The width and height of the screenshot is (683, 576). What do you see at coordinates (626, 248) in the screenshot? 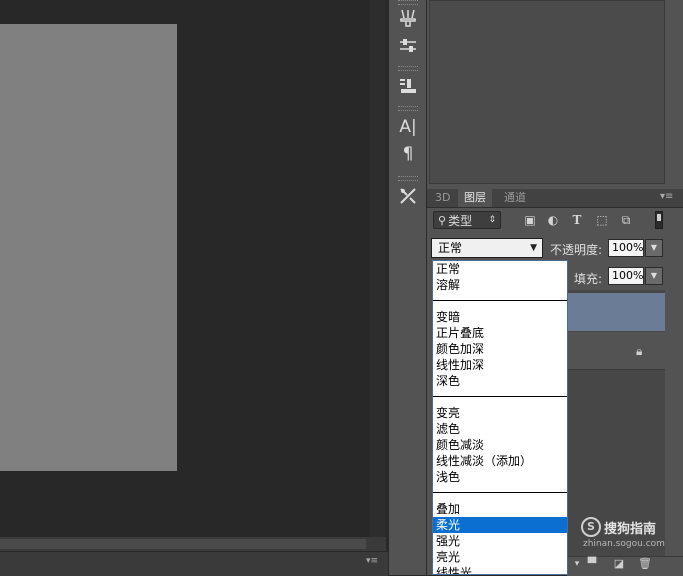
I see `opacity-input: 100%` at bounding box center [626, 248].